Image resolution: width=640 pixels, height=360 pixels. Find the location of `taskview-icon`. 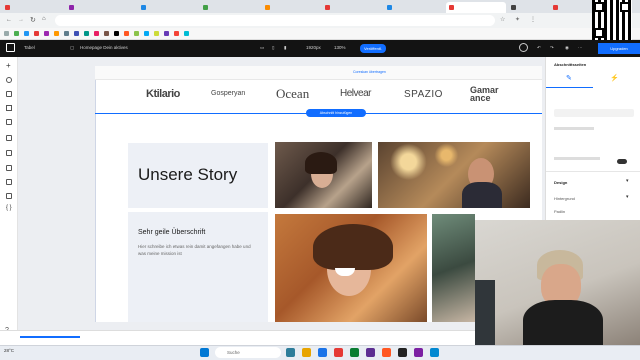

taskview-icon is located at coordinates (290, 352).